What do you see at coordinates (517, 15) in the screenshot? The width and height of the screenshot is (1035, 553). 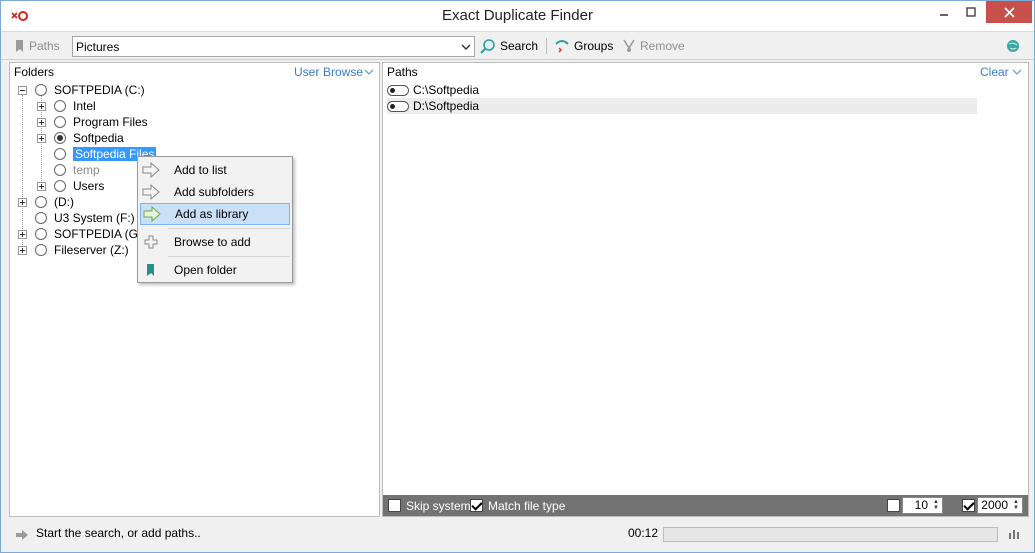 I see `window-title: Exact Duplicate Finder` at bounding box center [517, 15].